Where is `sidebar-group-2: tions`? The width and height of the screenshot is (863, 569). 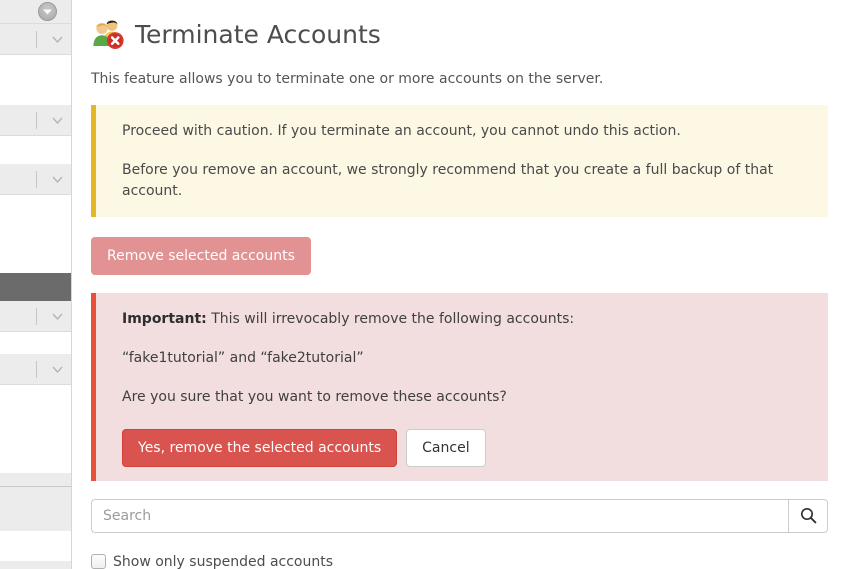 sidebar-group-2: tions is located at coordinates (35, 179).